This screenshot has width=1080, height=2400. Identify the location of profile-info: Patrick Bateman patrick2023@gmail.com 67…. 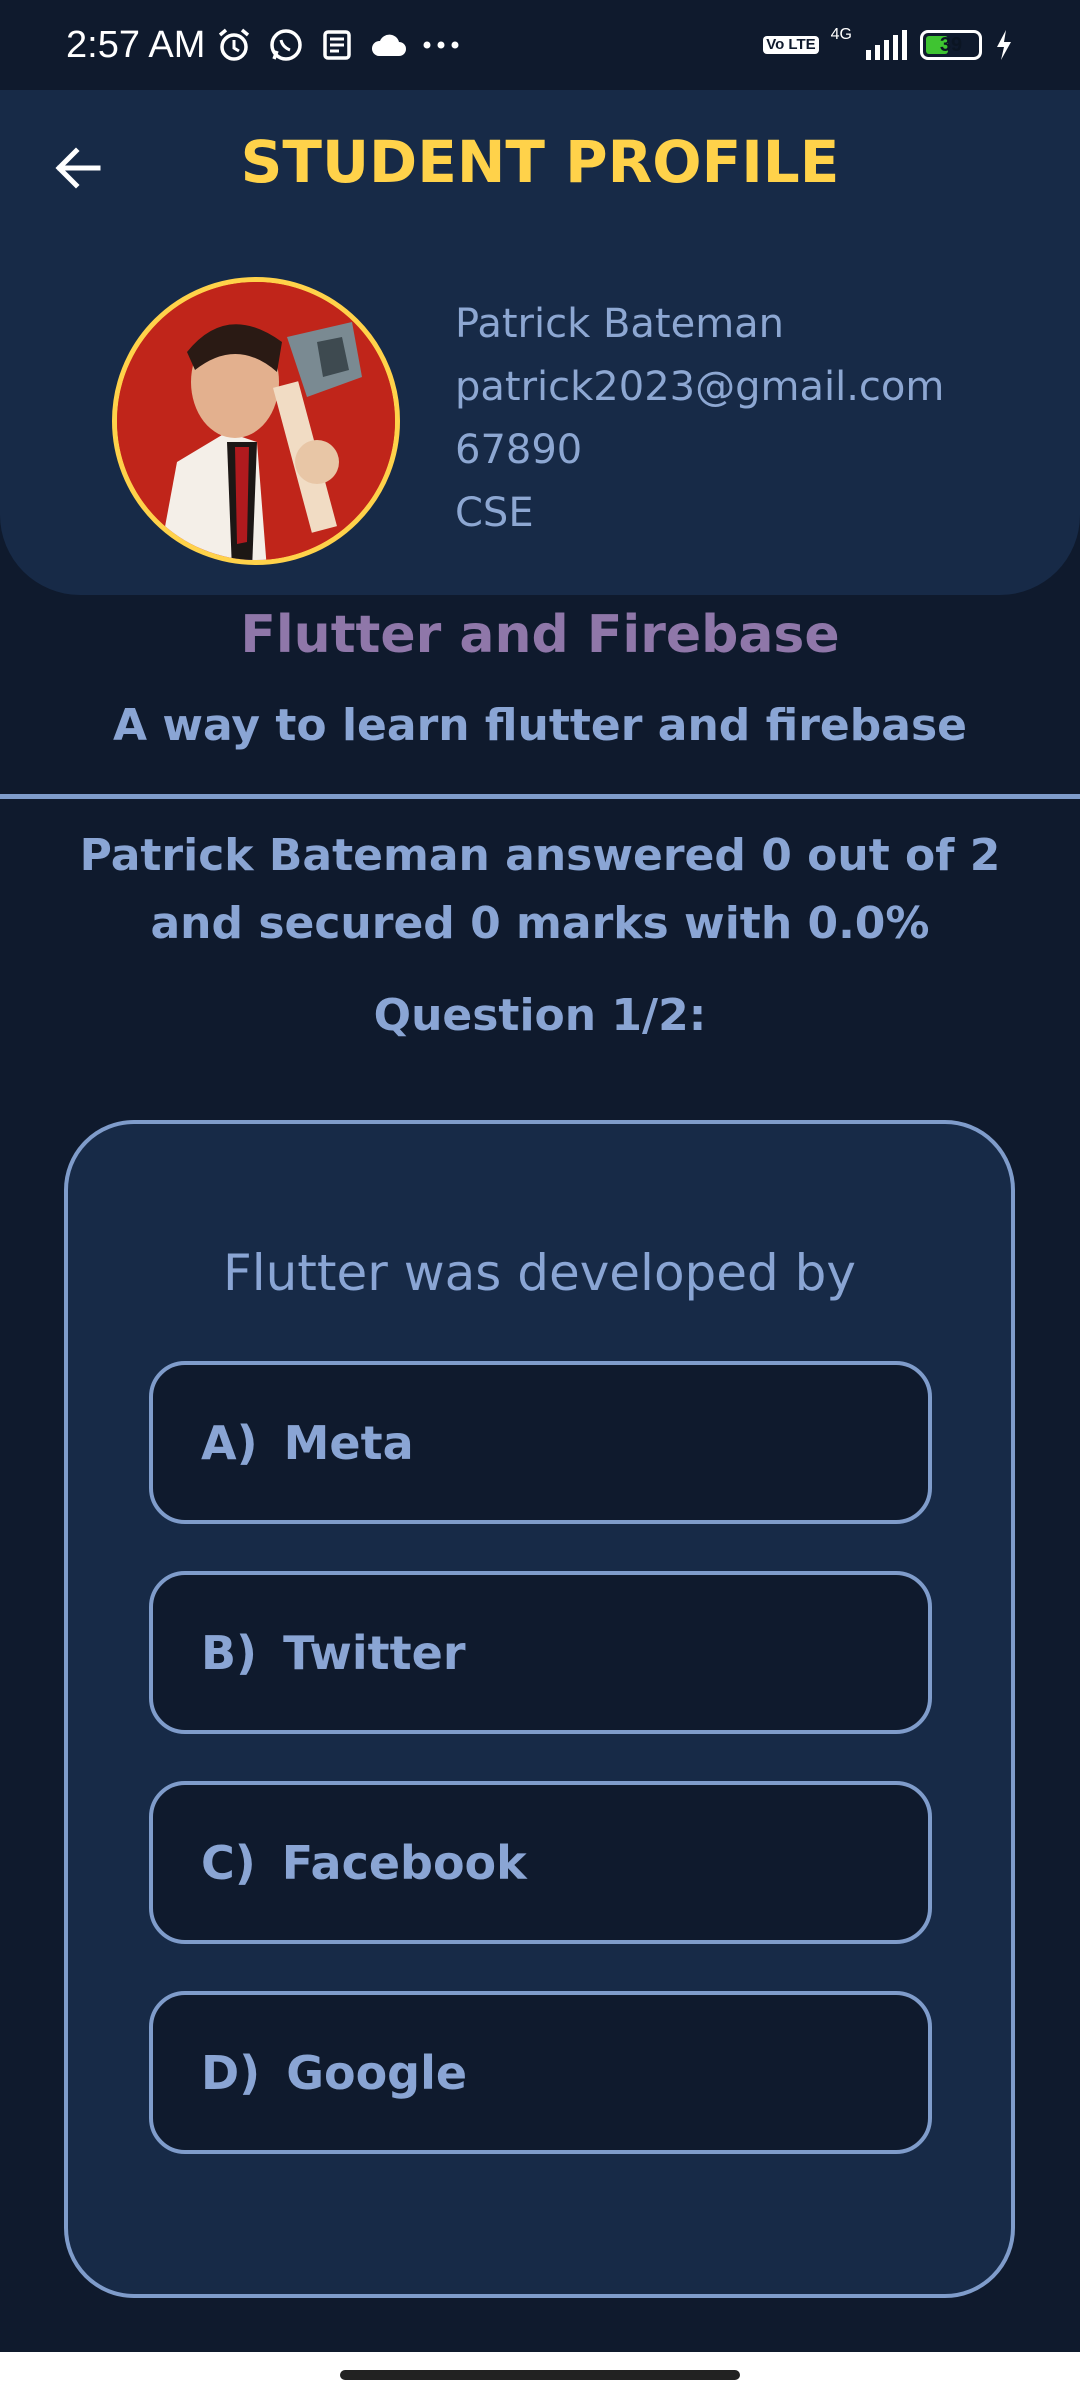
(699, 419).